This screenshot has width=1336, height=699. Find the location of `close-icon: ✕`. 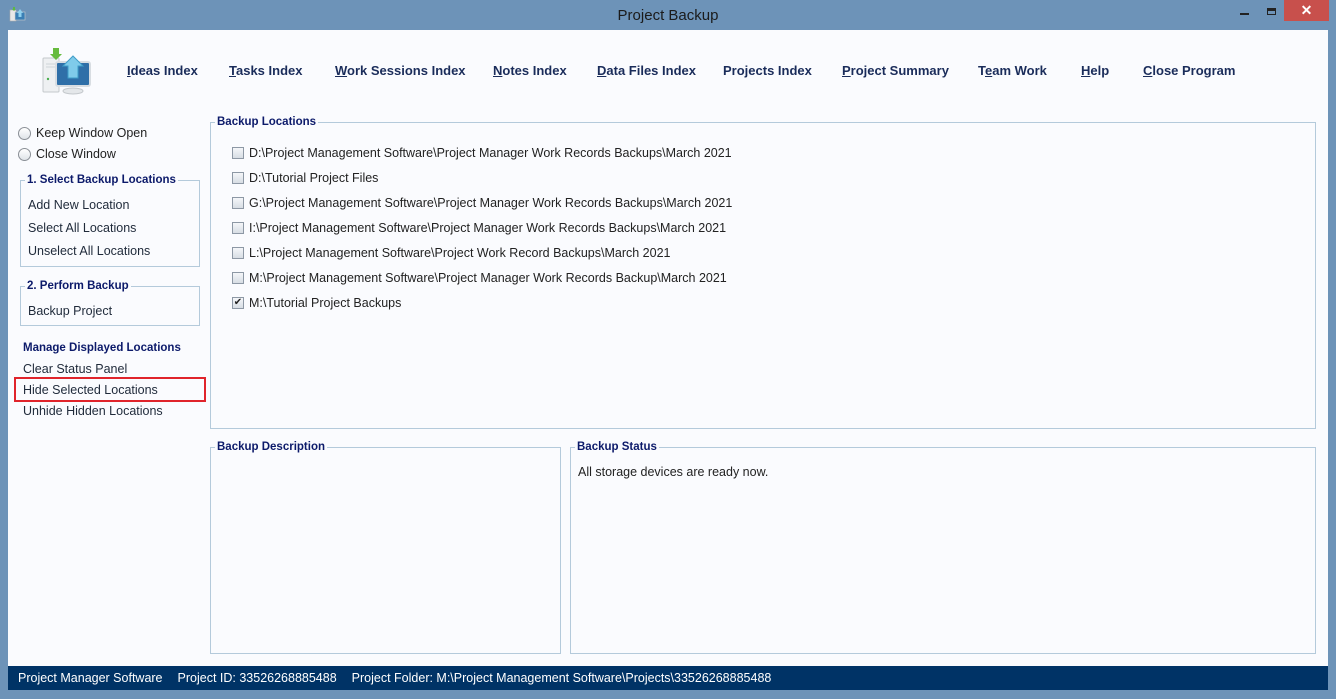

close-icon: ✕ is located at coordinates (1306, 10).